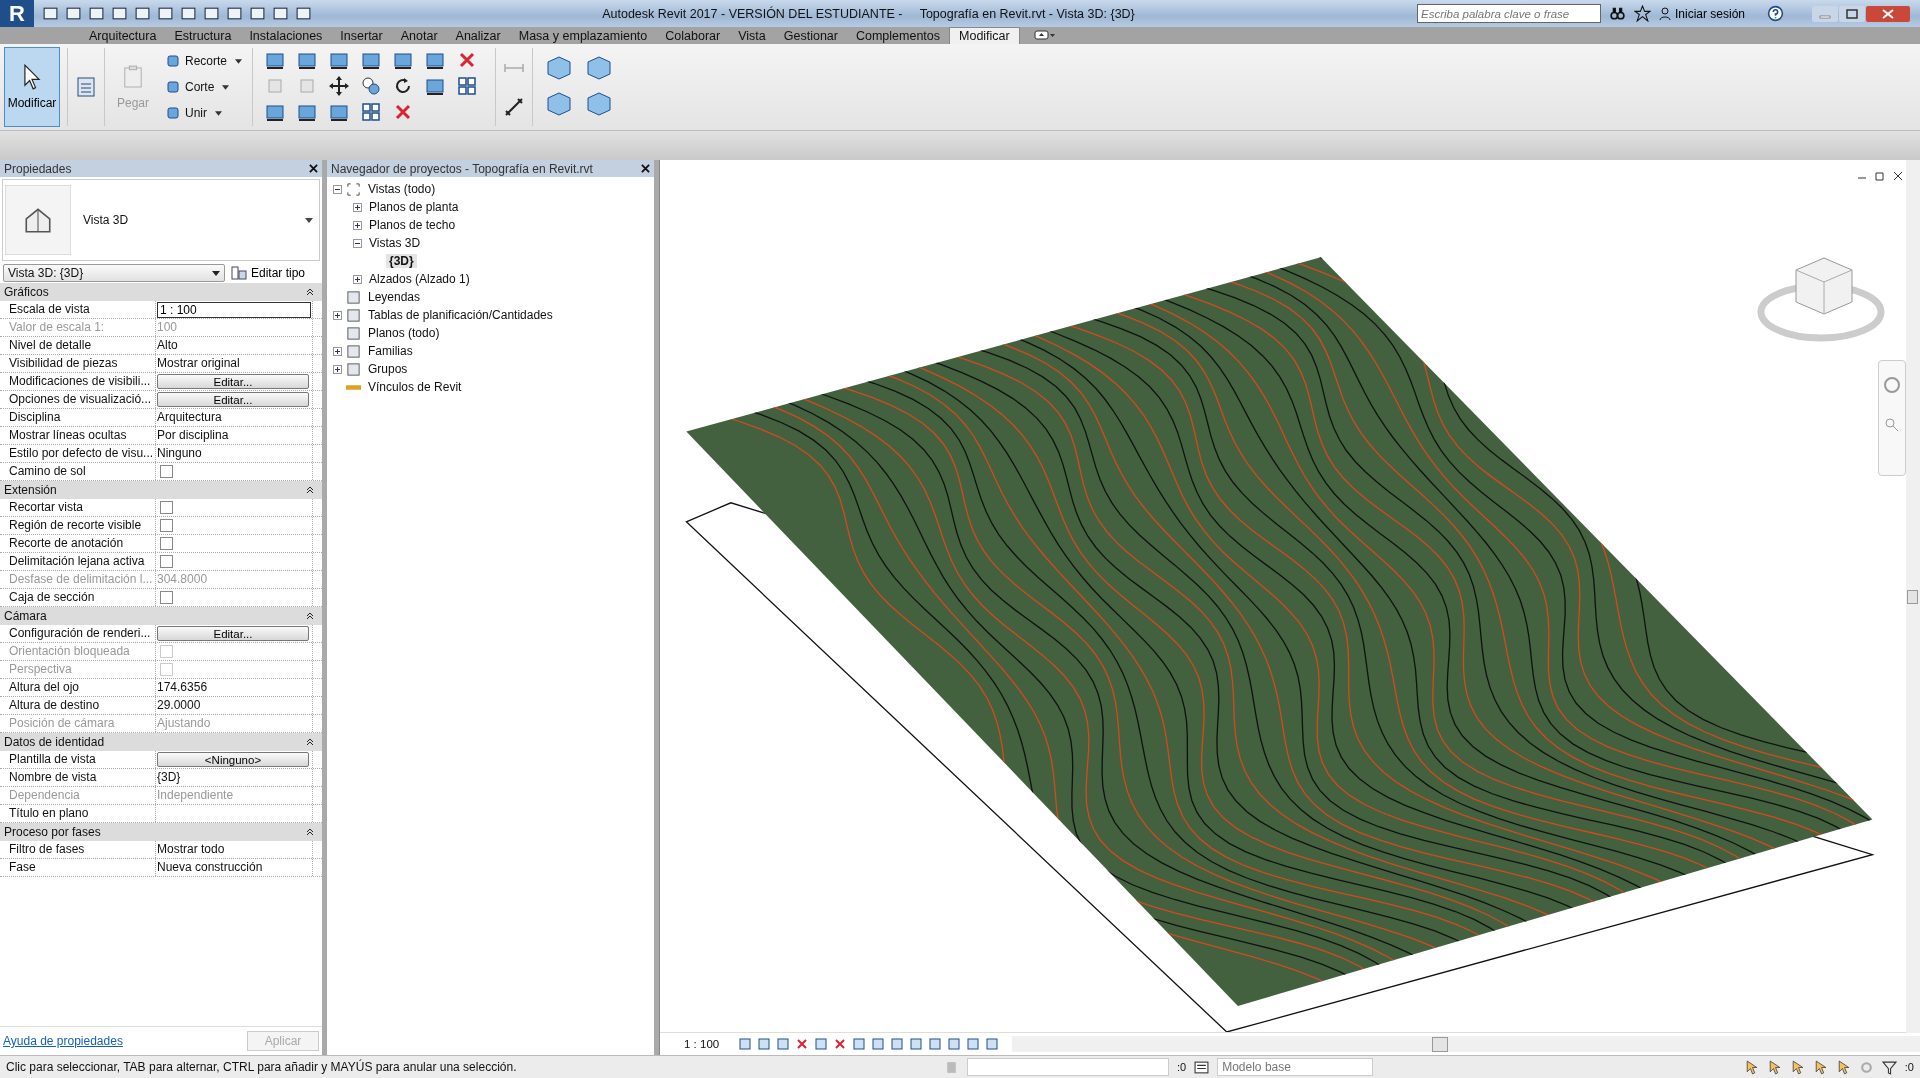  I want to click on ribbon-toggle-icon, so click(1044, 35).